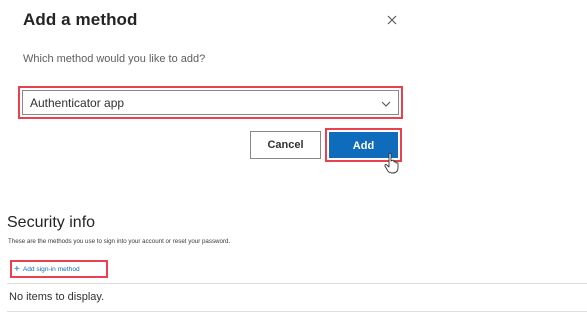 Image resolution: width=587 pixels, height=314 pixels. What do you see at coordinates (386, 103) in the screenshot?
I see `chevron-down-icon` at bounding box center [386, 103].